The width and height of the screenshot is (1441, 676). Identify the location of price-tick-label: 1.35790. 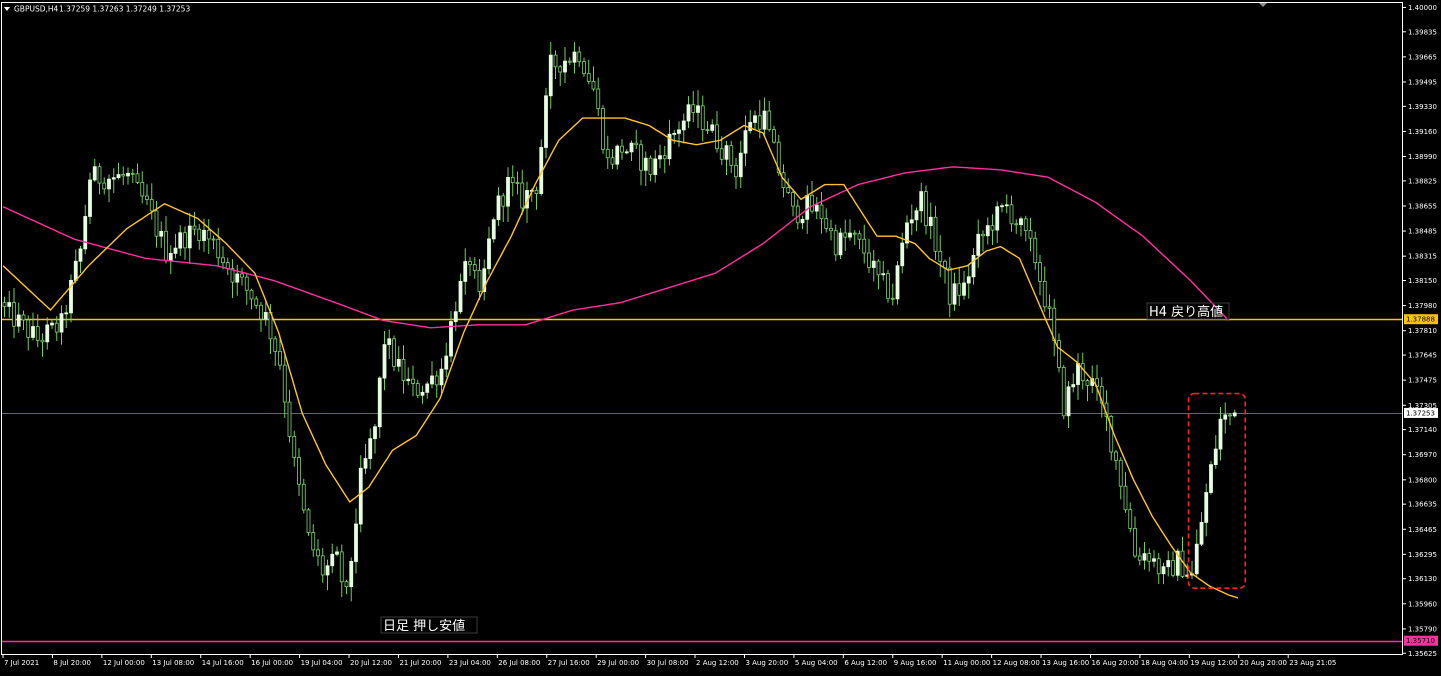
(1422, 629).